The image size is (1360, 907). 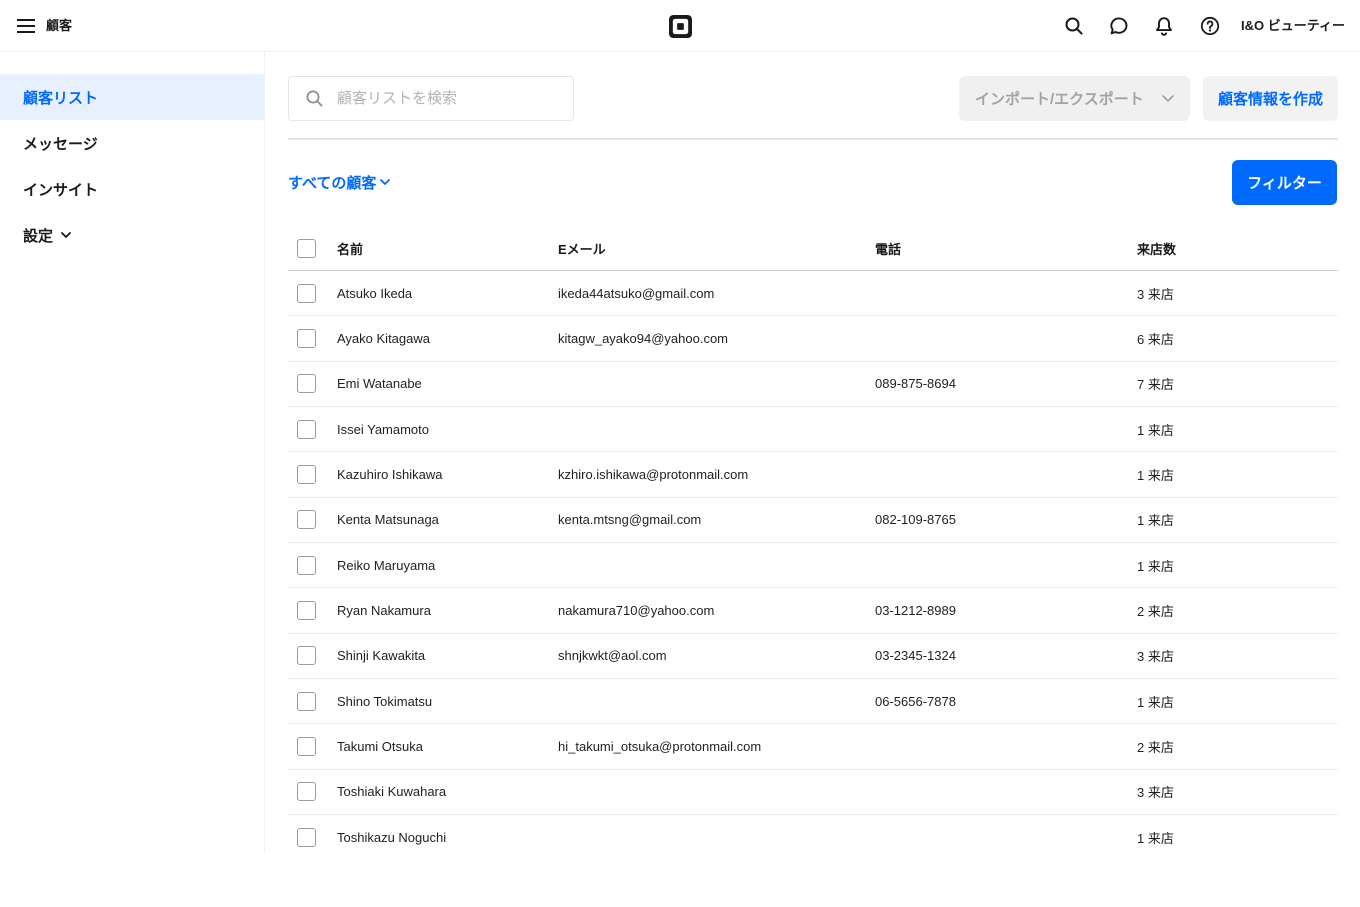 What do you see at coordinates (813, 430) in the screenshot?
I see `table-row: Issei Yamamoto 1 来店` at bounding box center [813, 430].